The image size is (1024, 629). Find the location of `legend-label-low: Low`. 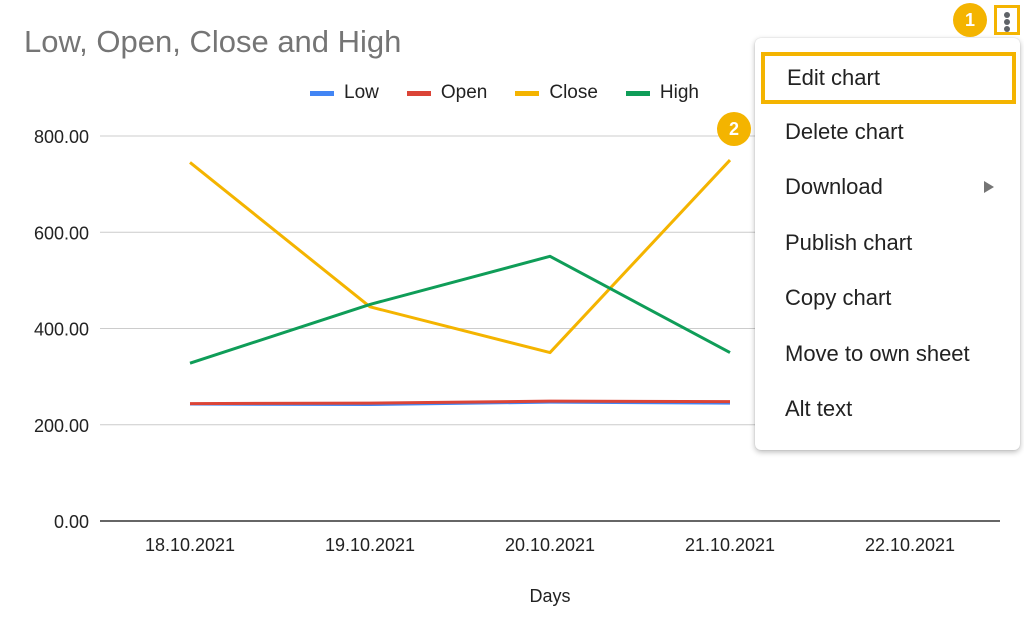

legend-label-low: Low is located at coordinates (361, 92).